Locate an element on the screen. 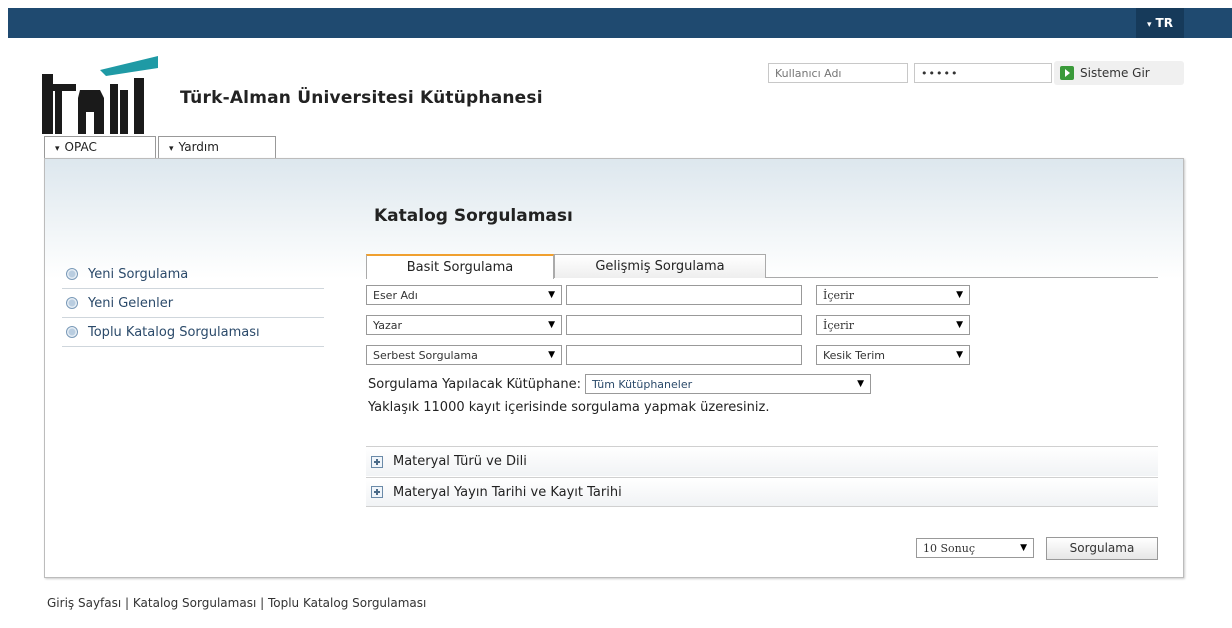 The height and width of the screenshot is (628, 1232). login-button-label: Sisteme Gir is located at coordinates (1115, 73).